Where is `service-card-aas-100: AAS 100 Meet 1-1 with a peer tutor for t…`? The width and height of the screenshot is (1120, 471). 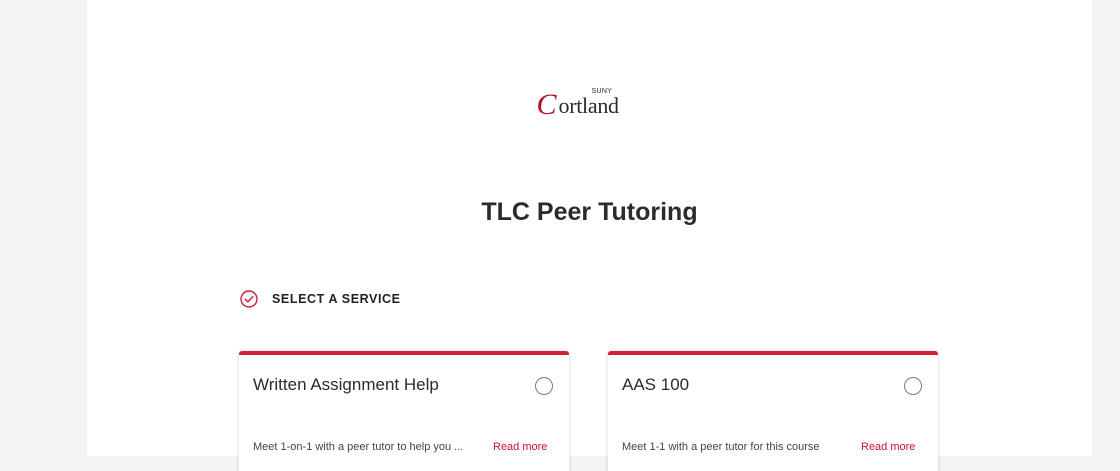
service-card-aas-100: AAS 100 Meet 1-1 with a peer tutor for t… is located at coordinates (773, 411).